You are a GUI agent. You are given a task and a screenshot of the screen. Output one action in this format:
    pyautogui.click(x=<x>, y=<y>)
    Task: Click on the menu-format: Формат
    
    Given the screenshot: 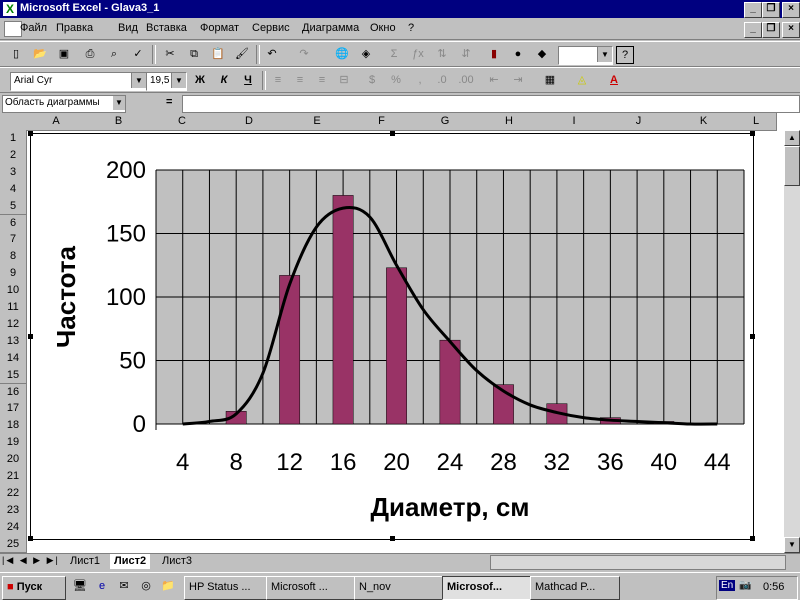 What is the action you would take?
    pyautogui.click(x=219, y=28)
    